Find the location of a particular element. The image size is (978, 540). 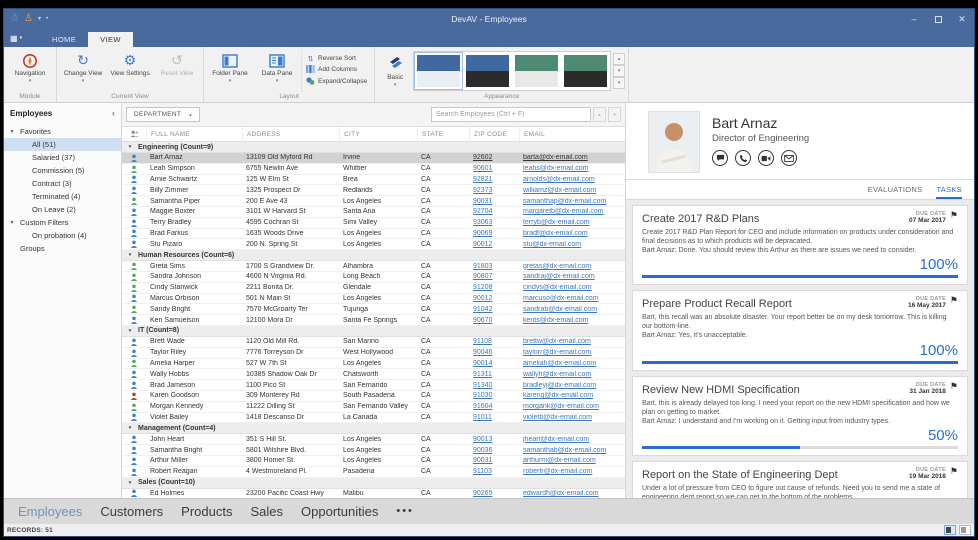

zip-link: 90670 is located at coordinates (482, 320).